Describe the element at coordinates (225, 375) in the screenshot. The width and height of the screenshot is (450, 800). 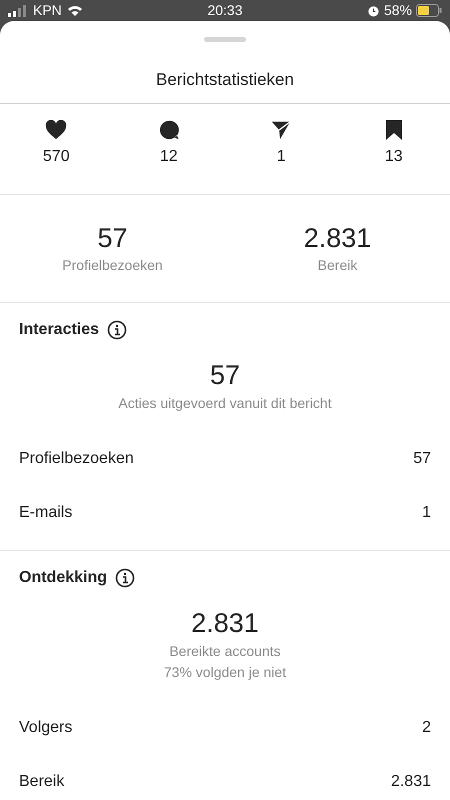
I see `section-total: 57` at that location.